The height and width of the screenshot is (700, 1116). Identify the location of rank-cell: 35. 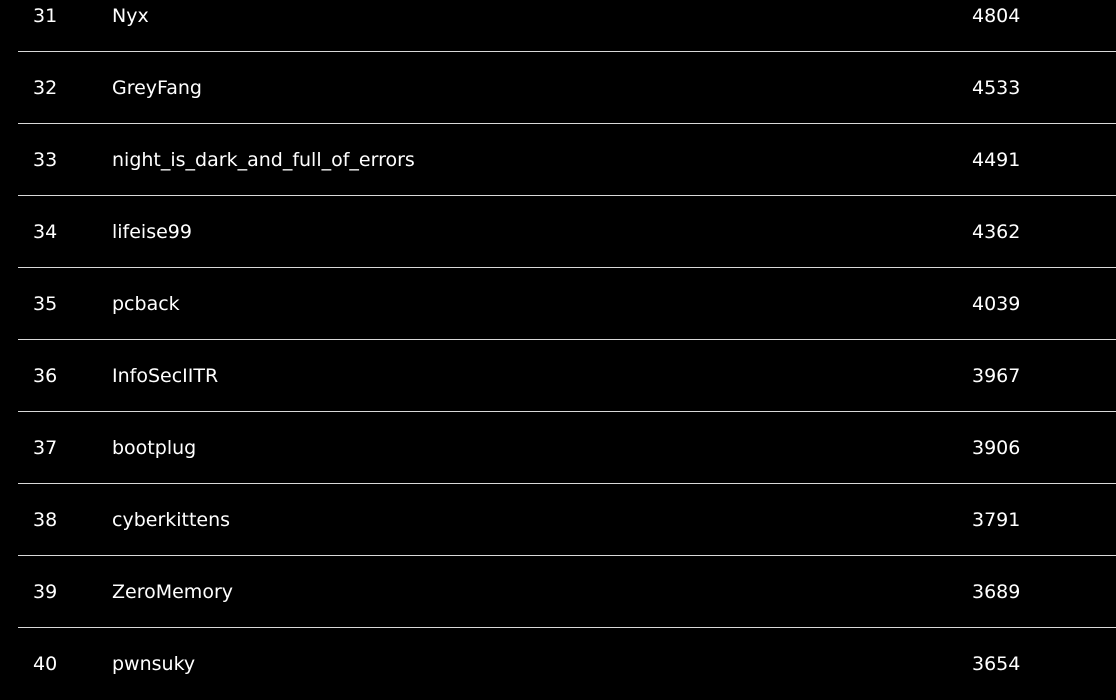
(45, 304).